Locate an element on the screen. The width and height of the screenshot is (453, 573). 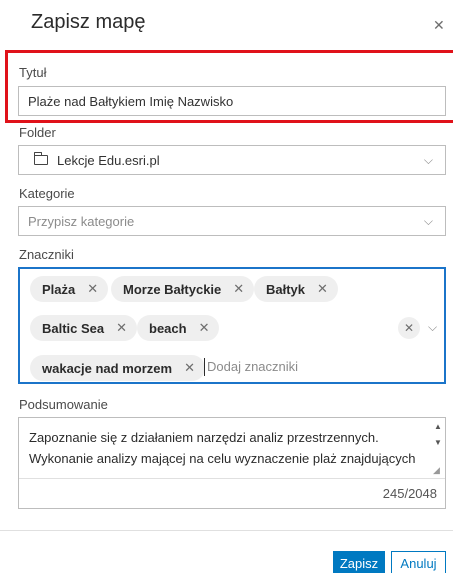
category-placeholder: Przypisz kategorie is located at coordinates (81, 221).